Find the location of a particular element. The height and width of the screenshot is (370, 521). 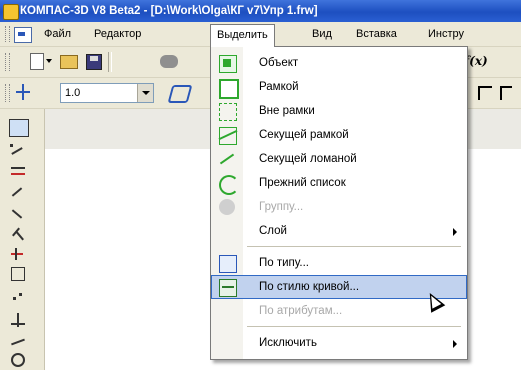

line-width-value: 1.0 is located at coordinates (73, 93).